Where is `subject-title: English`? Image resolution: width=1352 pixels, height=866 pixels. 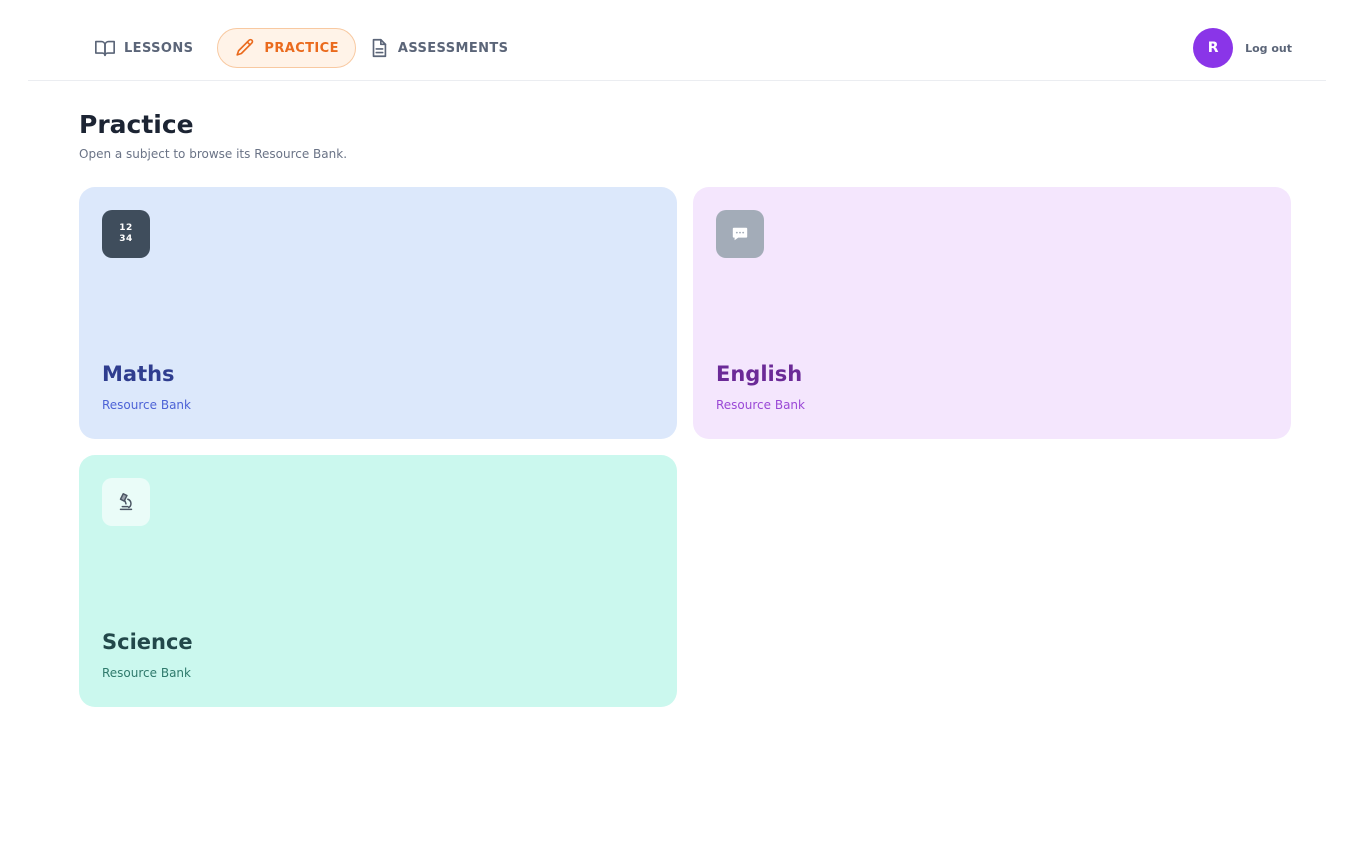 subject-title: English is located at coordinates (759, 374).